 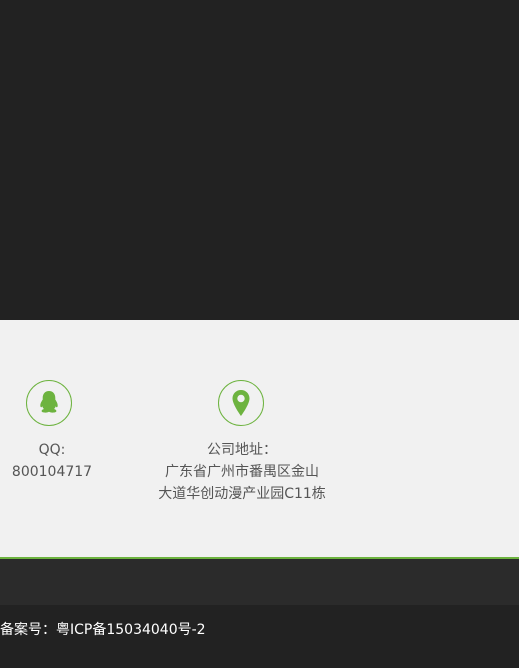 I want to click on qq-label: QQ:, so click(x=52, y=450).